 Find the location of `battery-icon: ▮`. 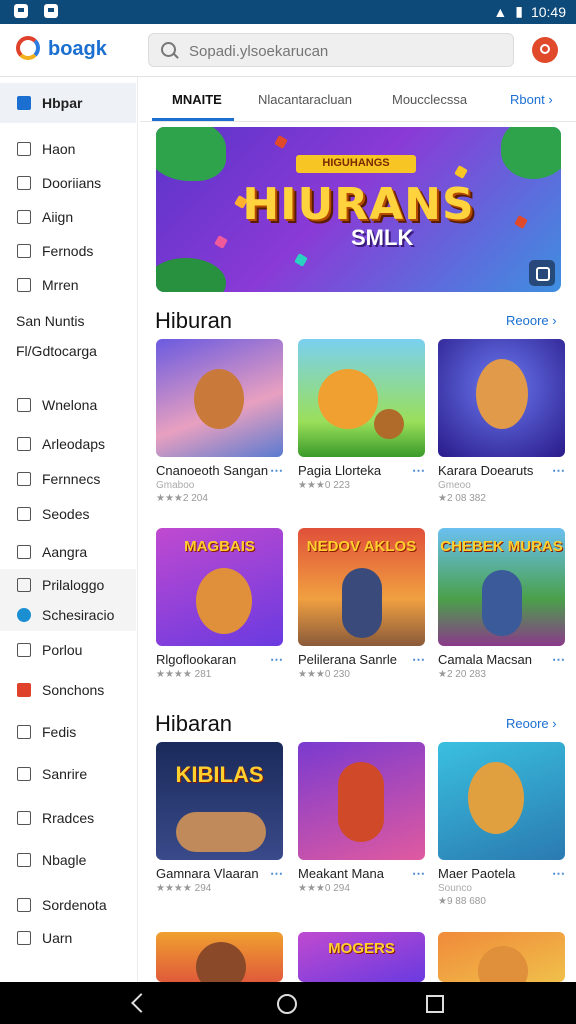

battery-icon: ▮ is located at coordinates (519, 11).